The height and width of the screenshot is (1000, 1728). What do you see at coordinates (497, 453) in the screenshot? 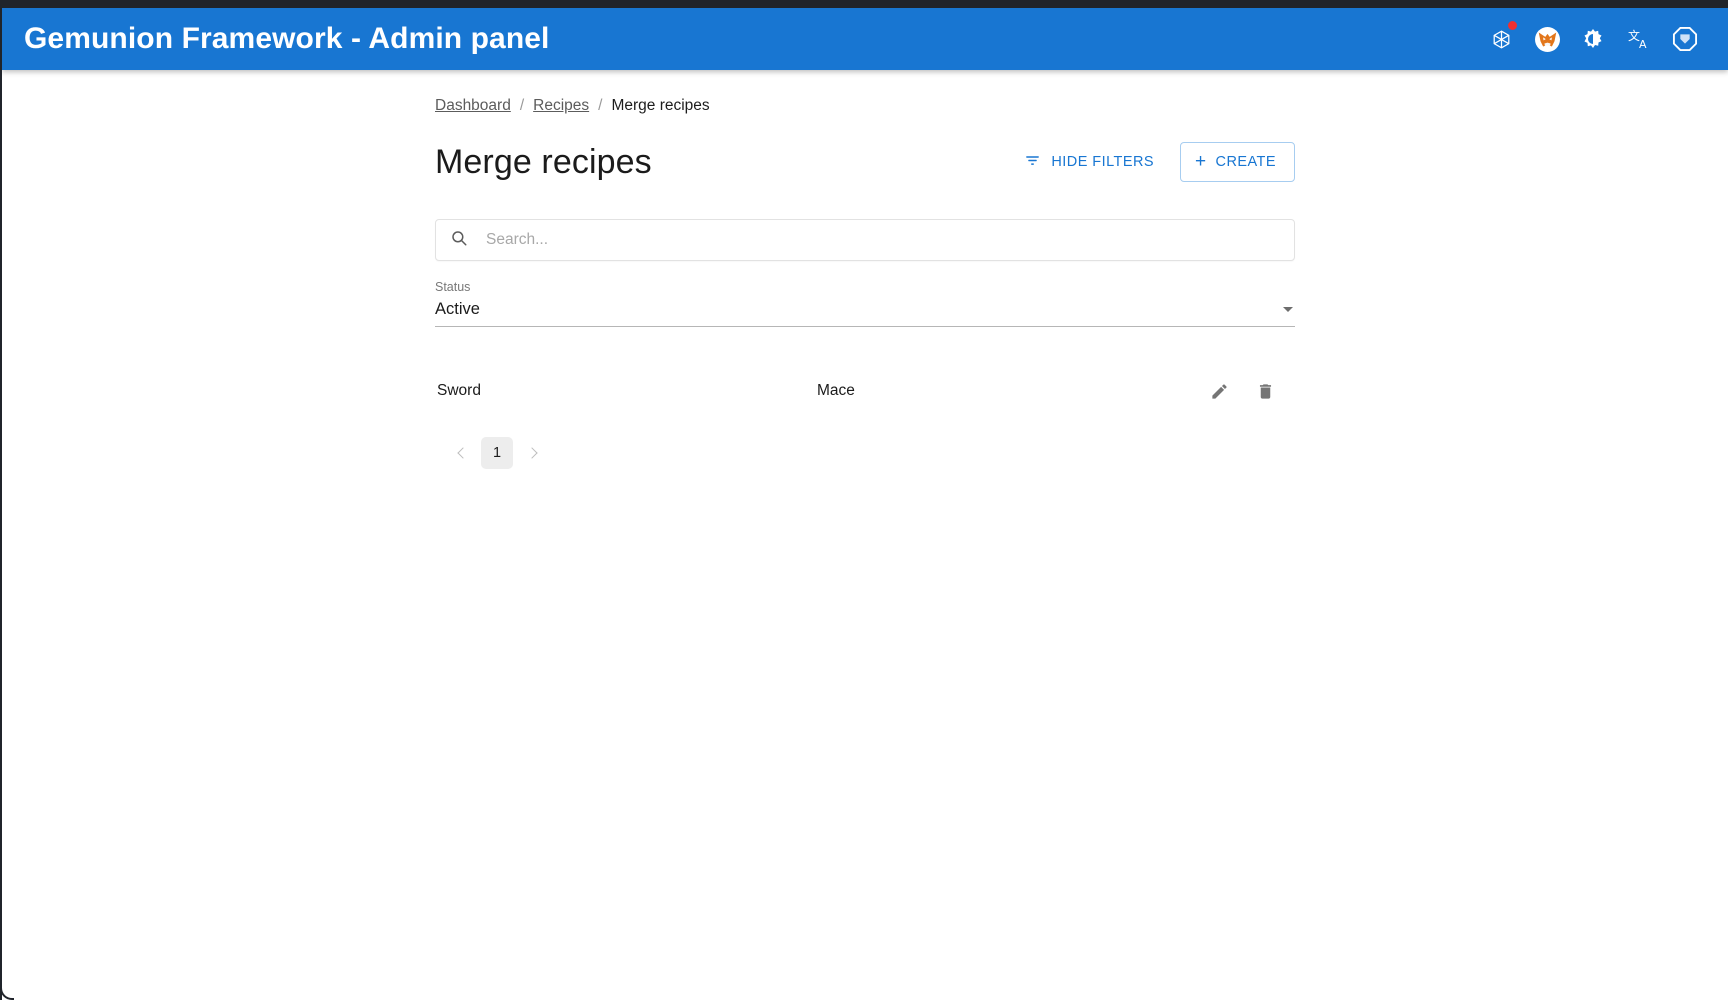
I see `pagination-page-1: 1` at bounding box center [497, 453].